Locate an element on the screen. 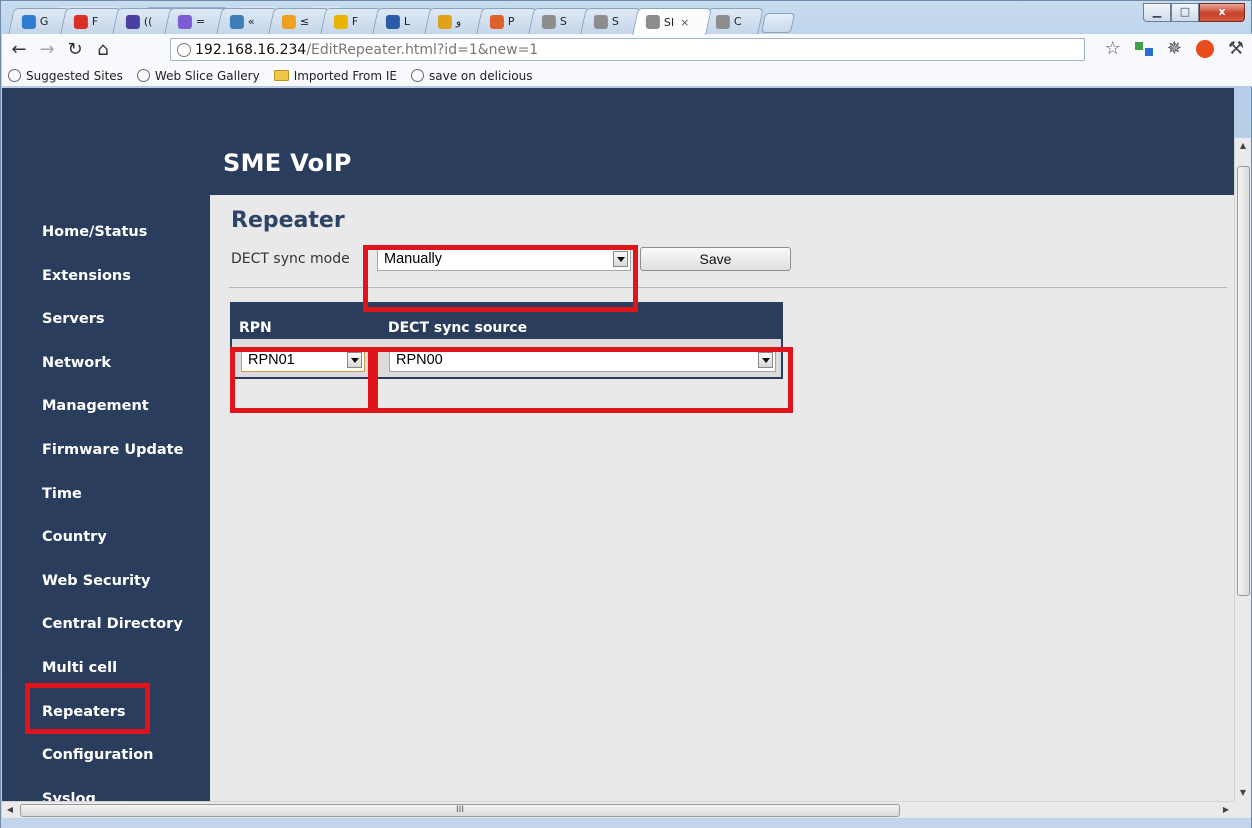 The image size is (1252, 828). browser-tab: C is located at coordinates (733, 21).